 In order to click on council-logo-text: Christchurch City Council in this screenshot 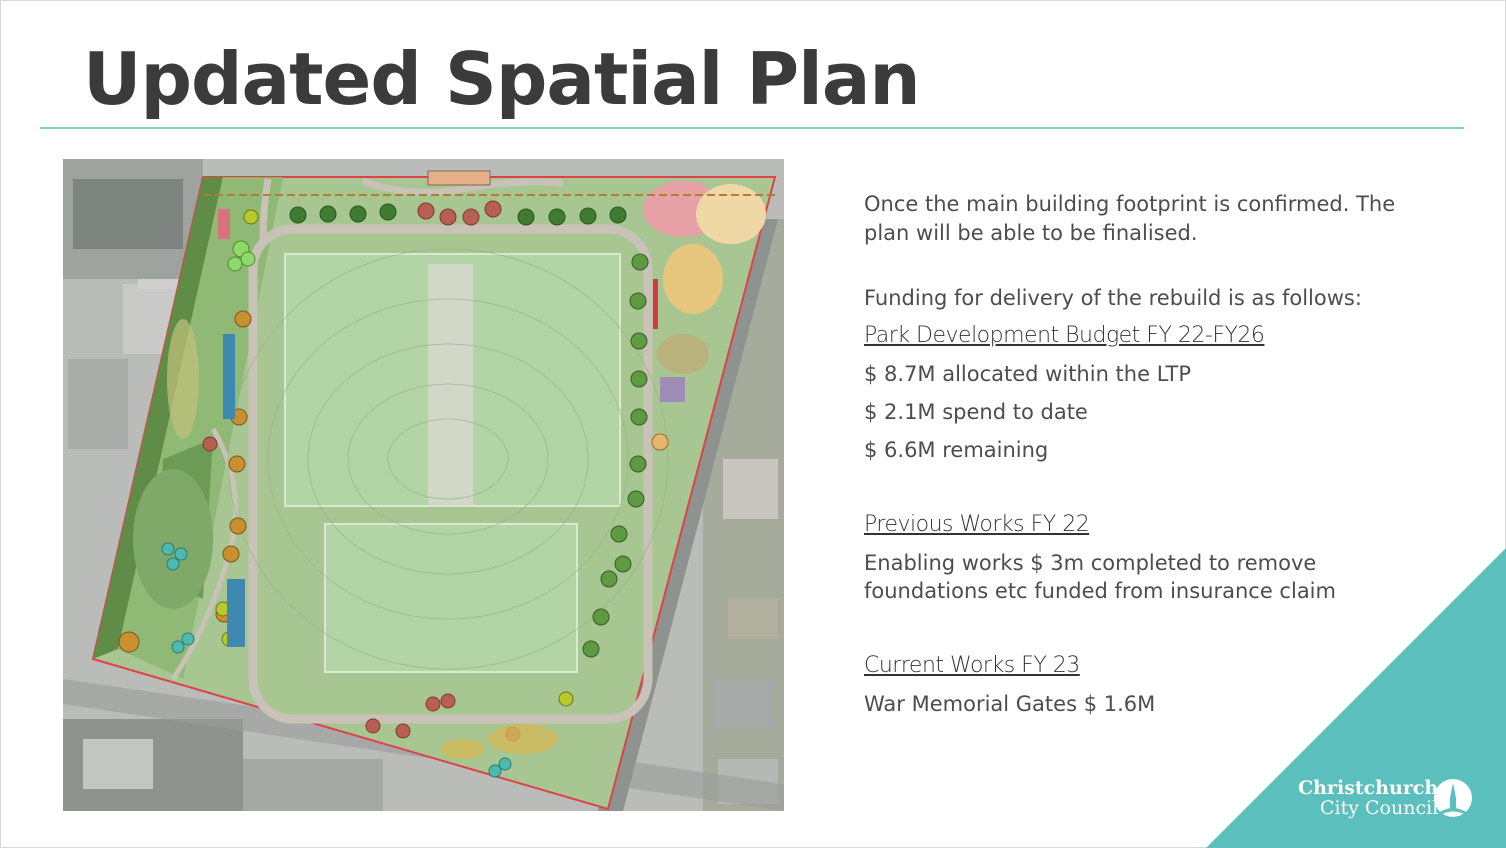, I will do `click(1368, 798)`.